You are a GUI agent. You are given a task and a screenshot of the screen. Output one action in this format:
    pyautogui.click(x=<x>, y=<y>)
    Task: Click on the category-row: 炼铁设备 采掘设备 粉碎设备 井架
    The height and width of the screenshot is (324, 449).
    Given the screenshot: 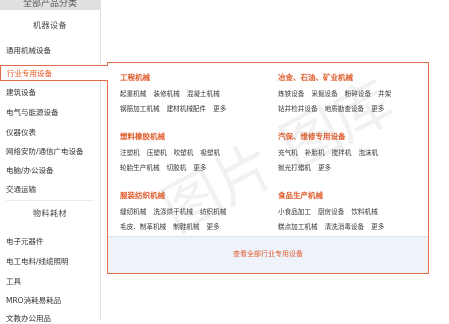 What is the action you would take?
    pyautogui.click(x=338, y=93)
    